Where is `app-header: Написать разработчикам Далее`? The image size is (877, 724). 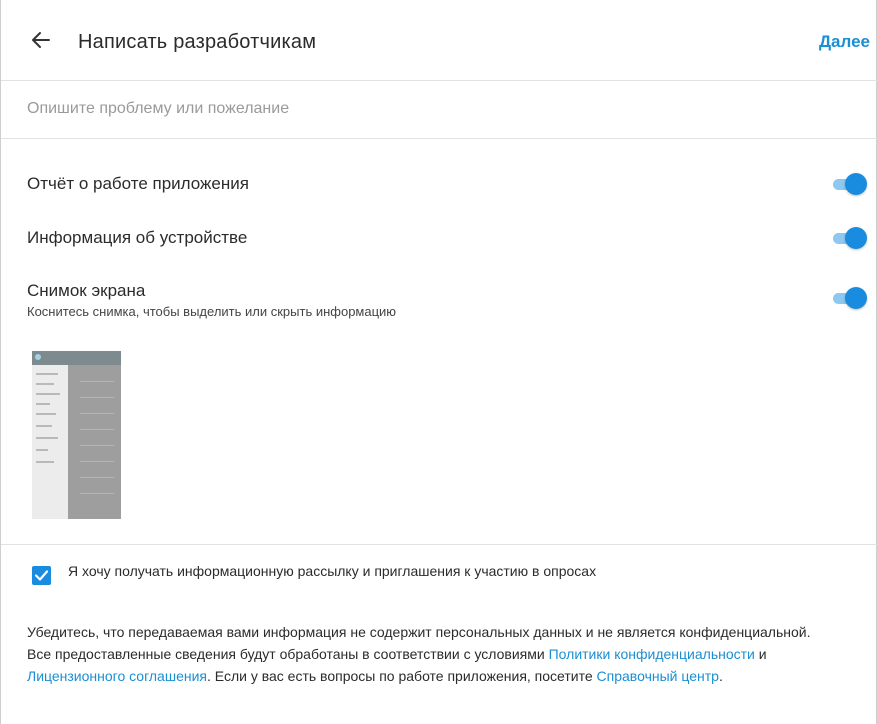 app-header: Написать разработчикам Далее is located at coordinates (439, 40).